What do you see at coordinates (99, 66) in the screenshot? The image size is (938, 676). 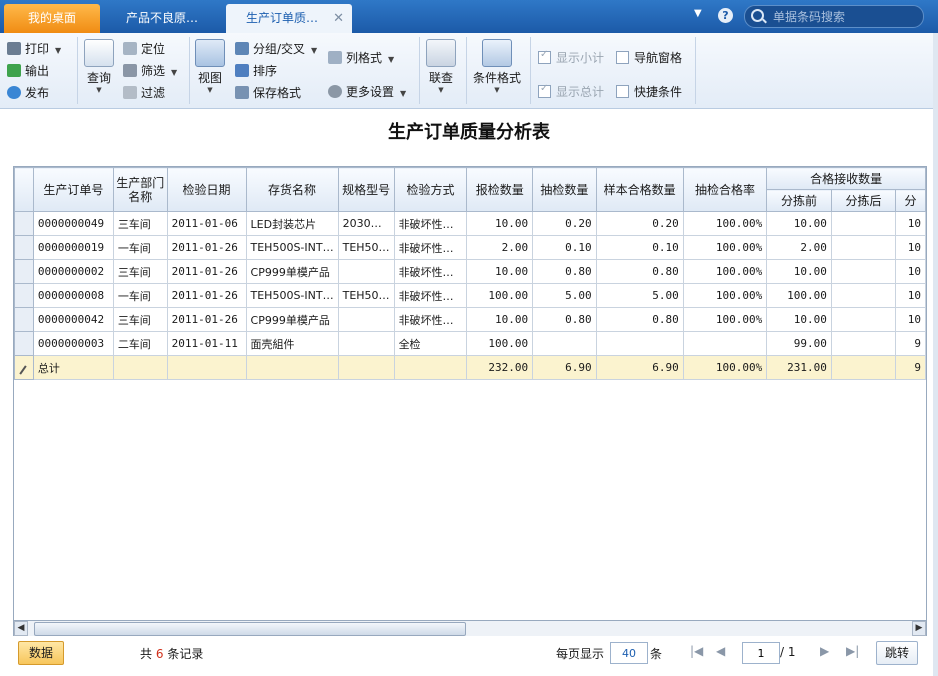 I see `query-button: 查询 ▼` at bounding box center [99, 66].